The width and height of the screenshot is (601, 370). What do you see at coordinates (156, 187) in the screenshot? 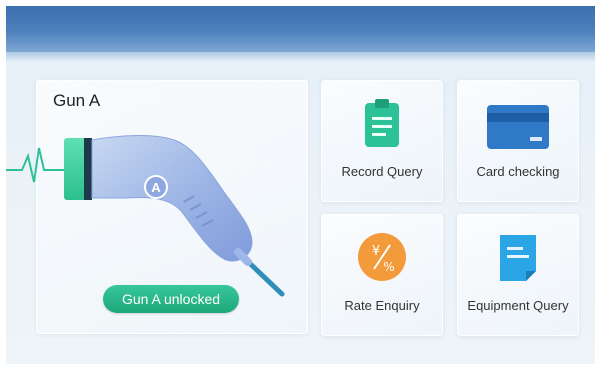
I see `gun-letter: A` at bounding box center [156, 187].